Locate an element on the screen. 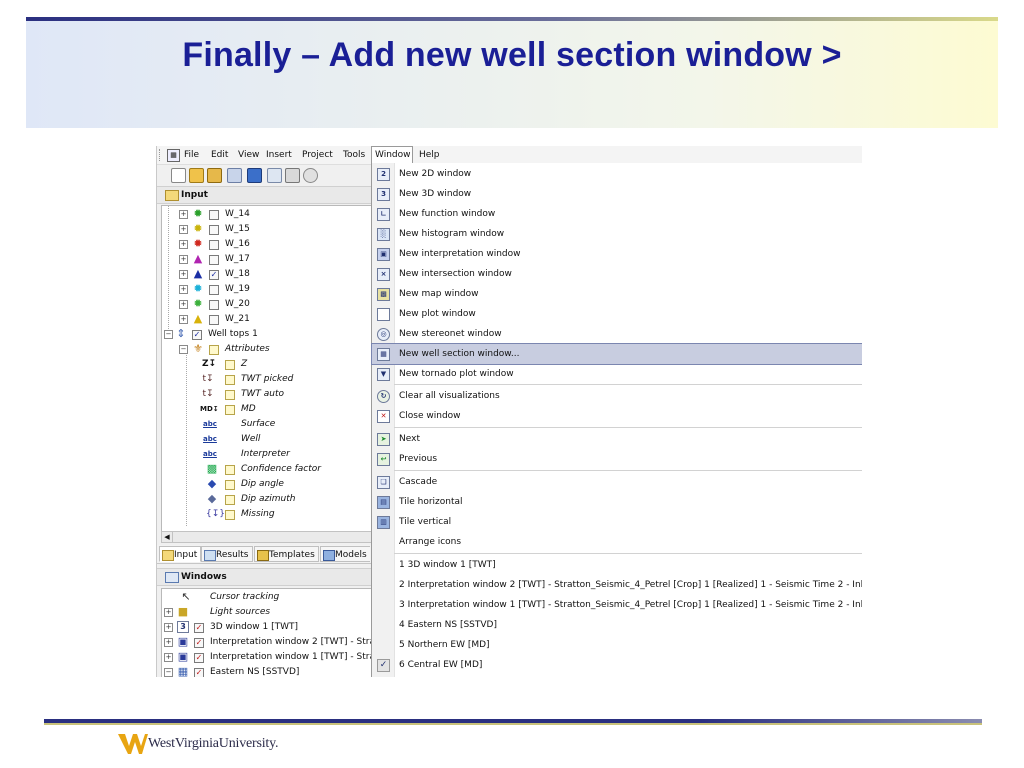  menu-window: Window is located at coordinates (392, 155).